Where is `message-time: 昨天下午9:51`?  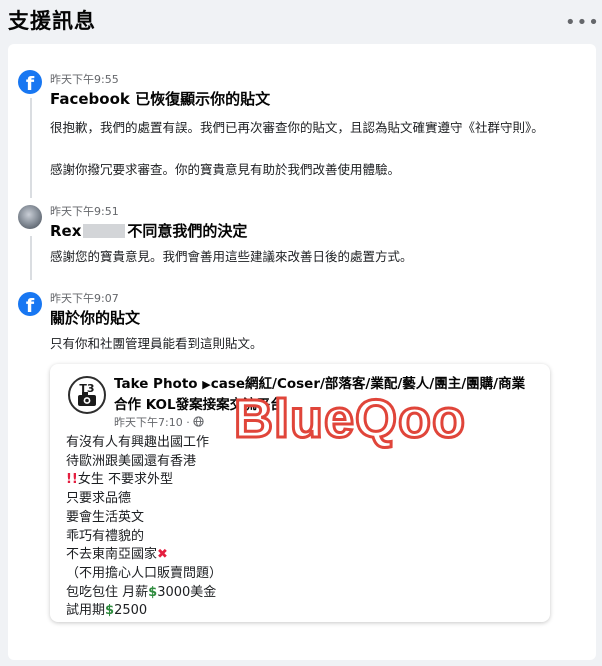 message-time: 昨天下午9:51 is located at coordinates (84, 211).